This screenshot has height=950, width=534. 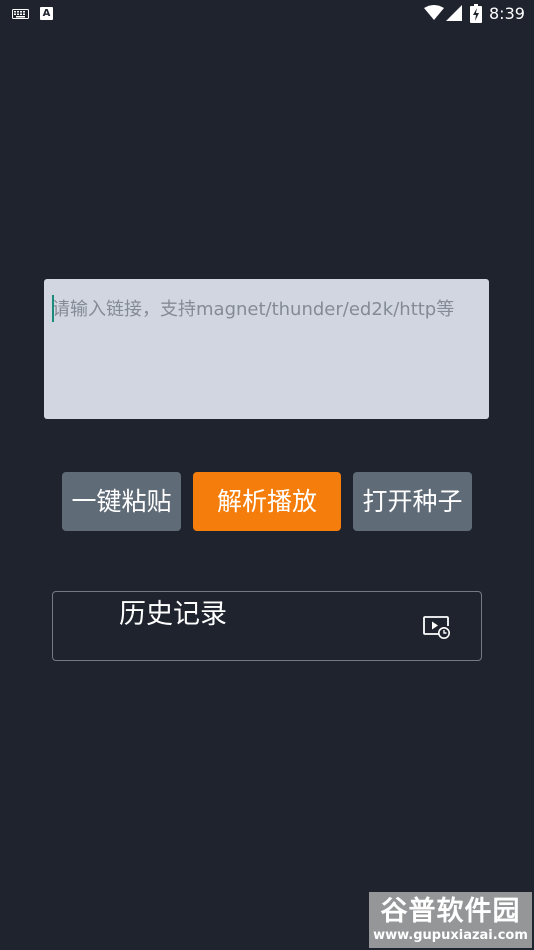 What do you see at coordinates (53, 308) in the screenshot?
I see `text-cursor` at bounding box center [53, 308].